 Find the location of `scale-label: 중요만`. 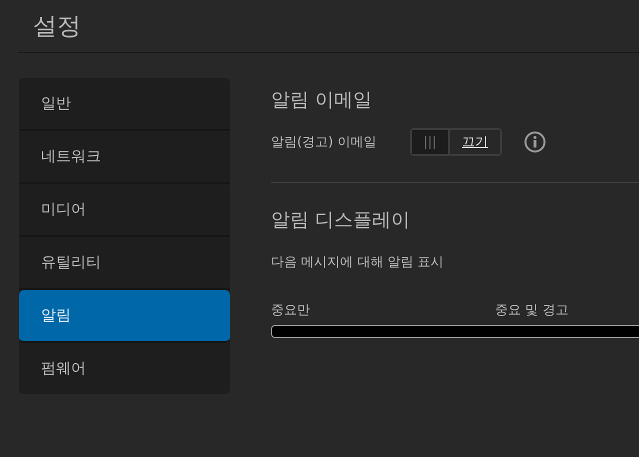

scale-label: 중요만 is located at coordinates (291, 310).